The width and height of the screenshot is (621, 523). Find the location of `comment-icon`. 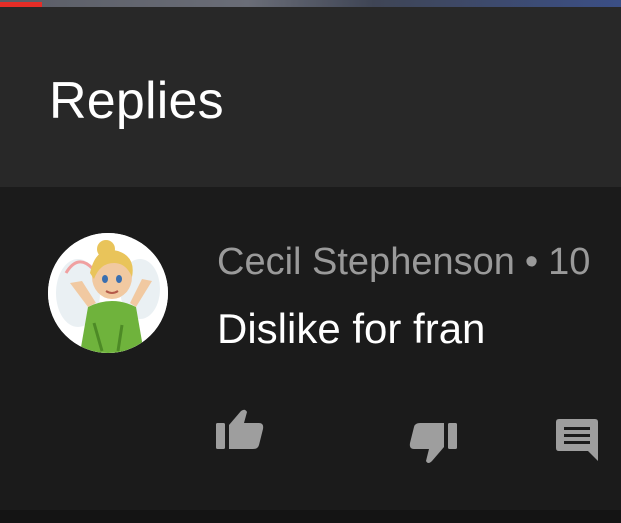

comment-icon is located at coordinates (577, 440).